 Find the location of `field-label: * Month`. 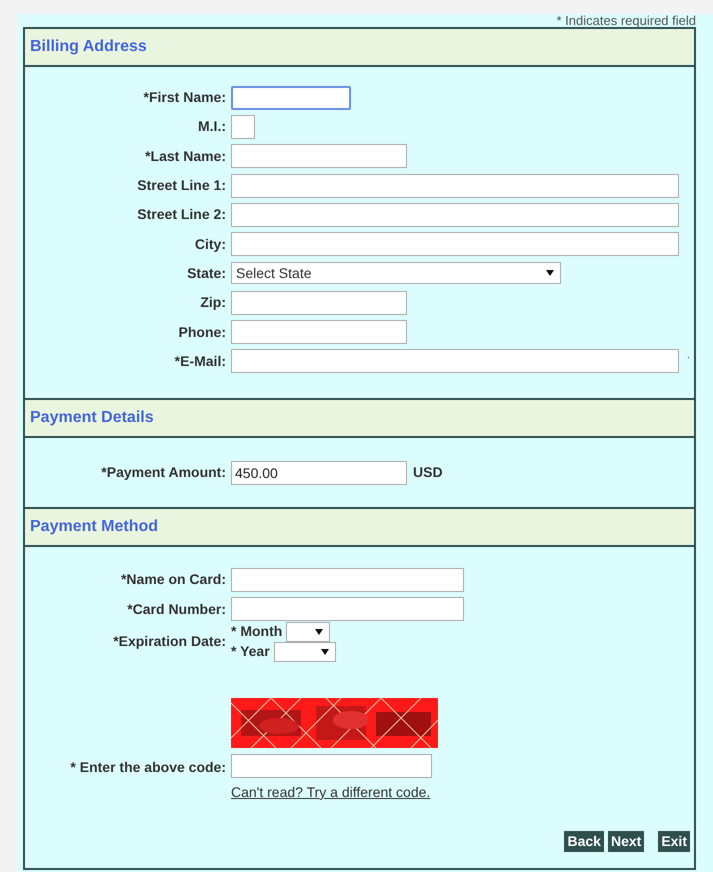

field-label: * Month is located at coordinates (256, 631).